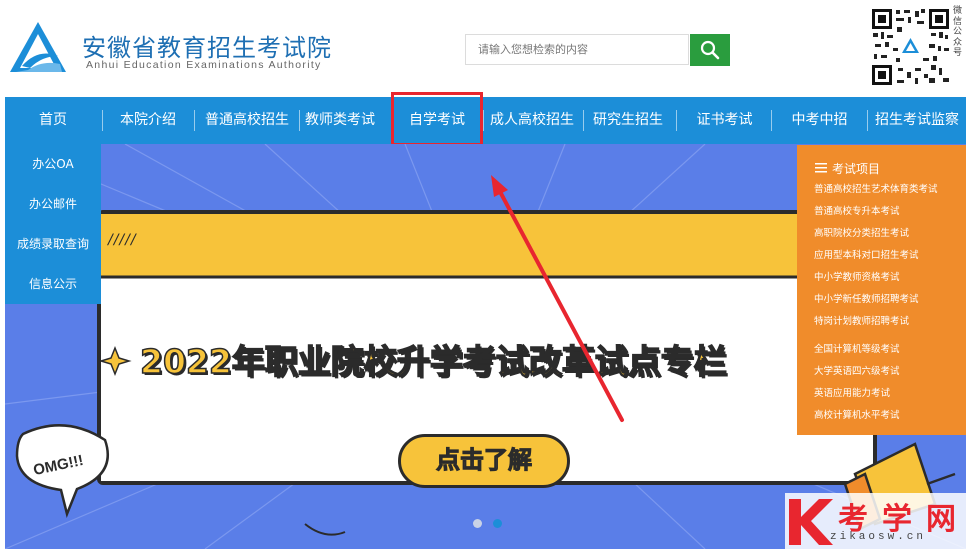 Image resolution: width=971 pixels, height=555 pixels. I want to click on nav-item-adult-college: 成人高校招生, so click(532, 120).